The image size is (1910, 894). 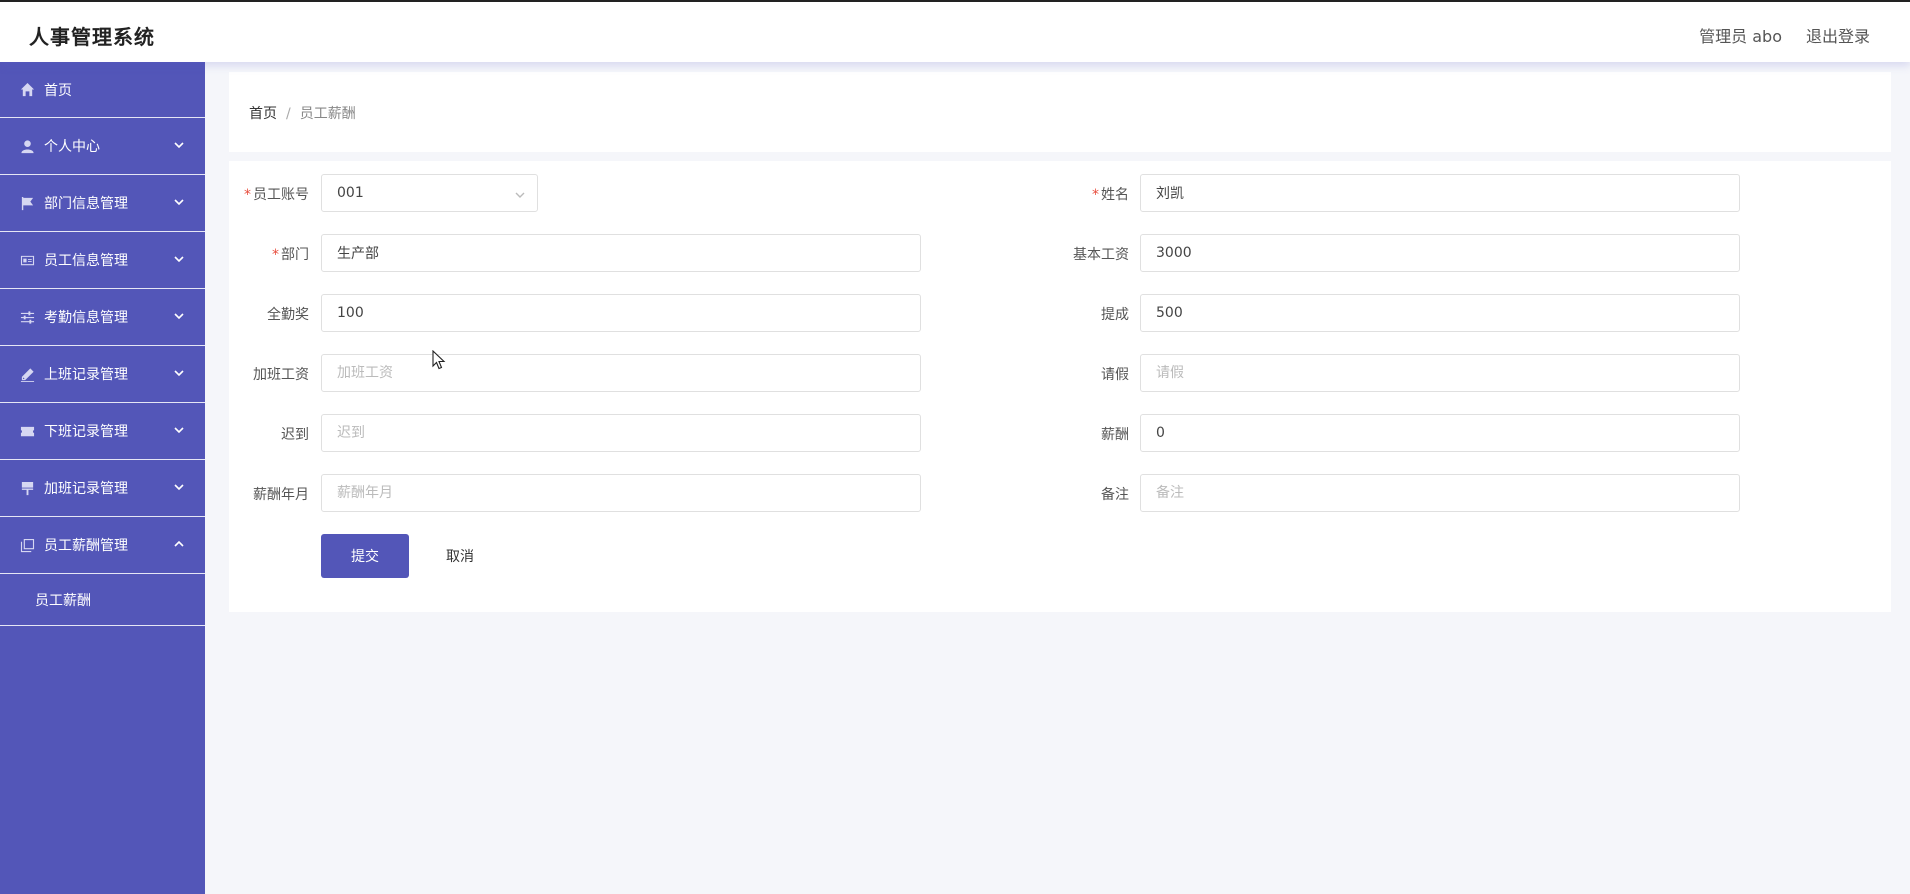 I want to click on sidebar-item-home: 首页, so click(x=102, y=90).